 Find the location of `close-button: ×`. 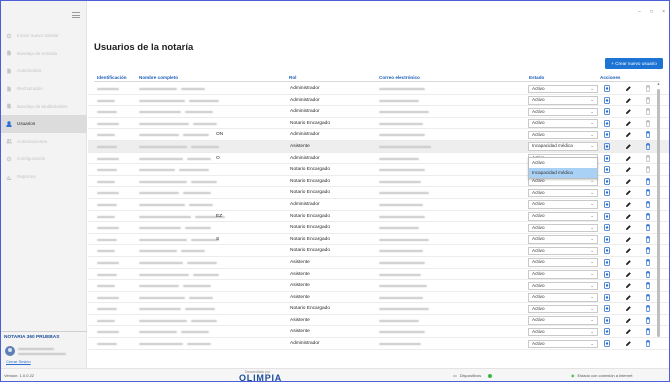

close-button: × is located at coordinates (663, 12).